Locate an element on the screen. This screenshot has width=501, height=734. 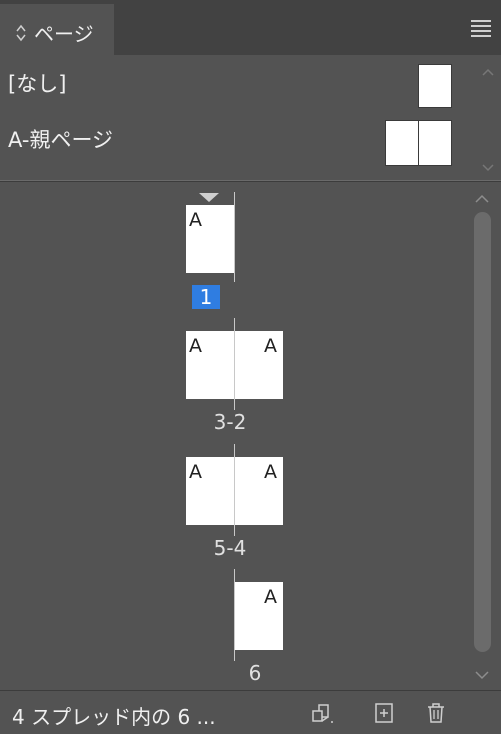
current-page-marker-icon is located at coordinates (209, 197).